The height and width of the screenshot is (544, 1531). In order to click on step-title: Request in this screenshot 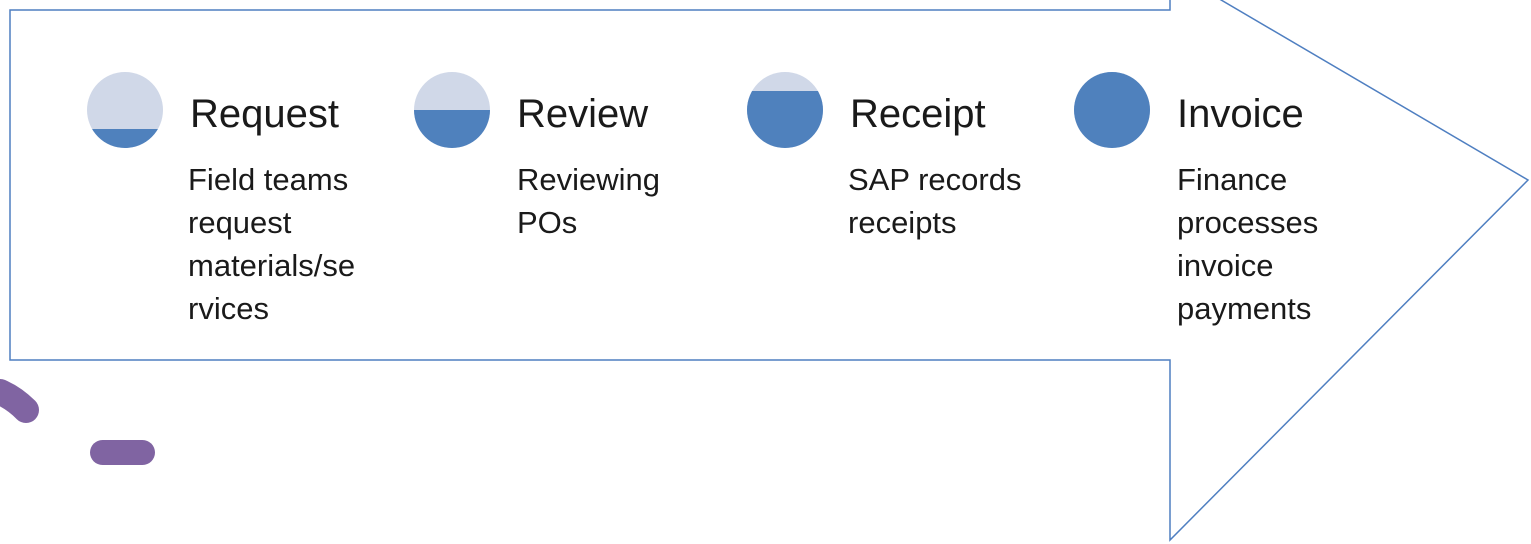, I will do `click(264, 114)`.